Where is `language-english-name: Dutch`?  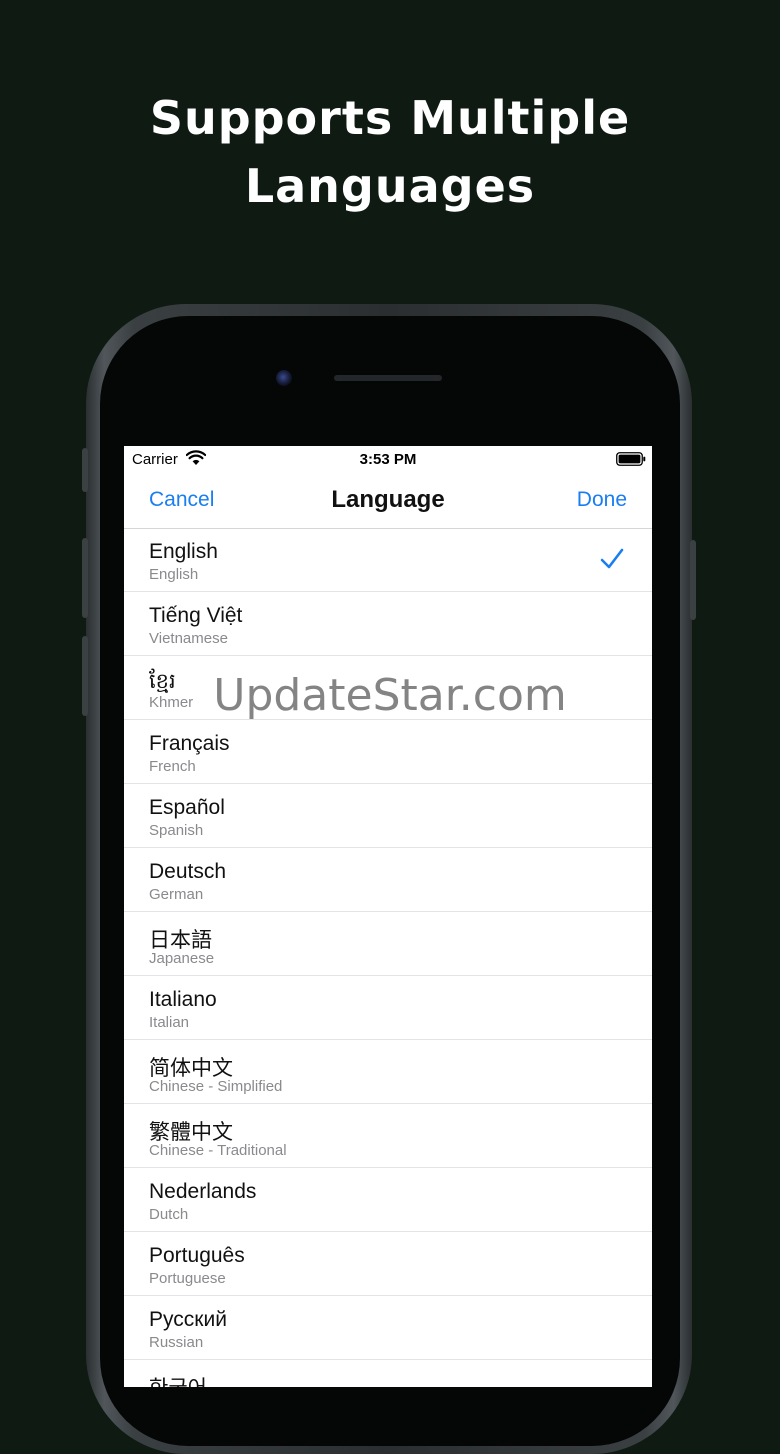 language-english-name: Dutch is located at coordinates (169, 1214).